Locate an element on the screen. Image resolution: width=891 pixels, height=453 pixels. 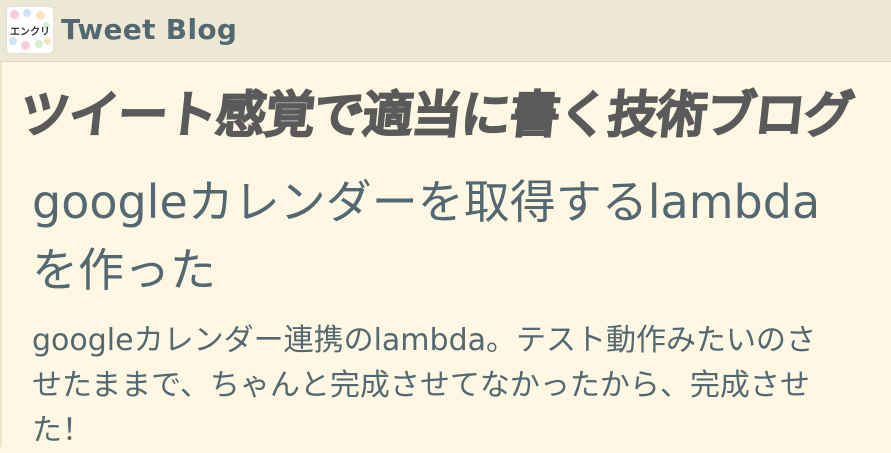
logo-text: エンクリ is located at coordinates (30, 32).